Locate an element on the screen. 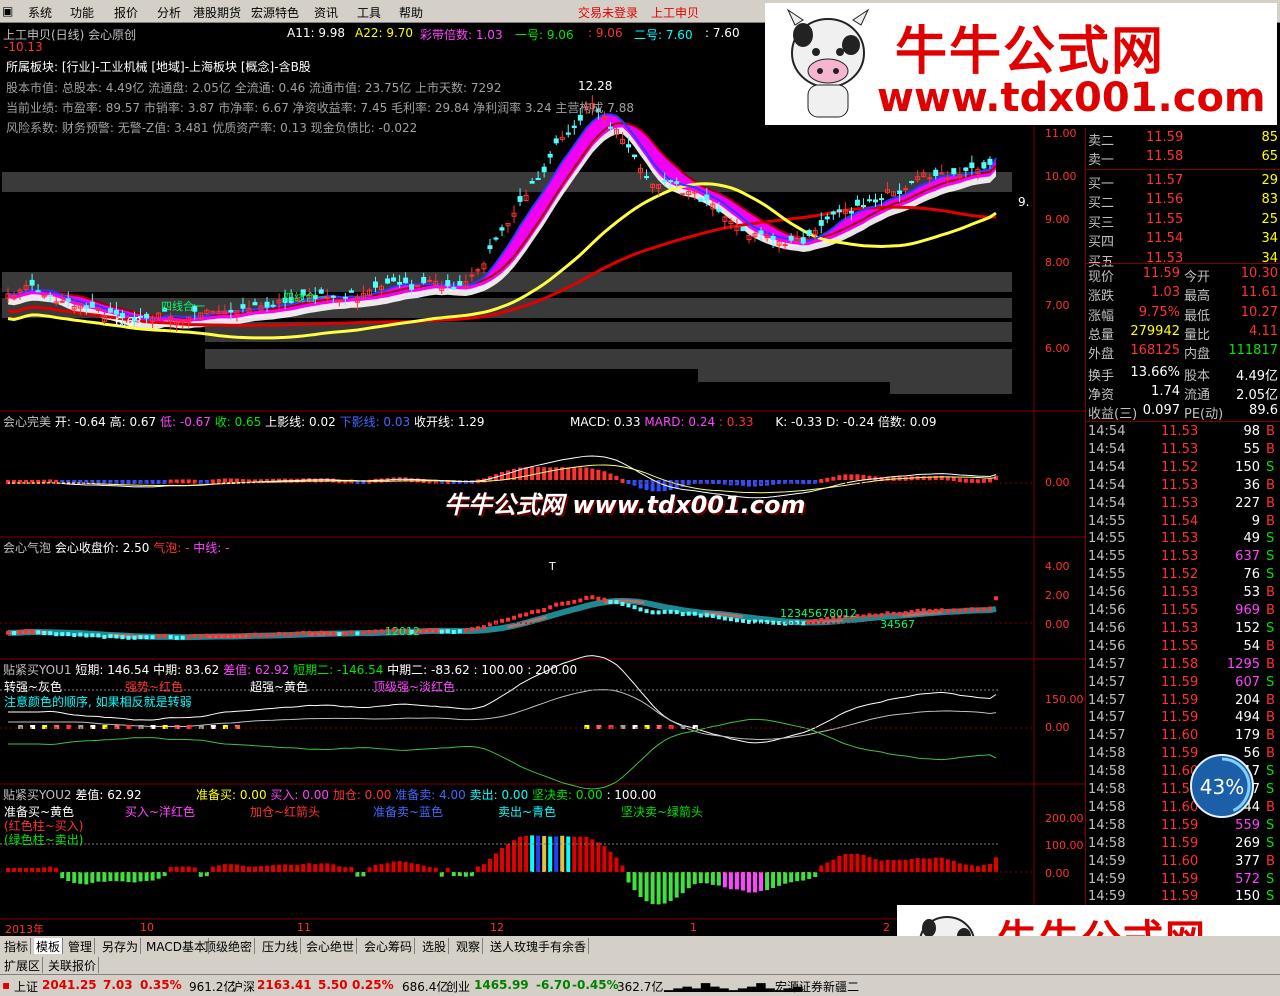  tab-6: 压力线 is located at coordinates (280, 946).